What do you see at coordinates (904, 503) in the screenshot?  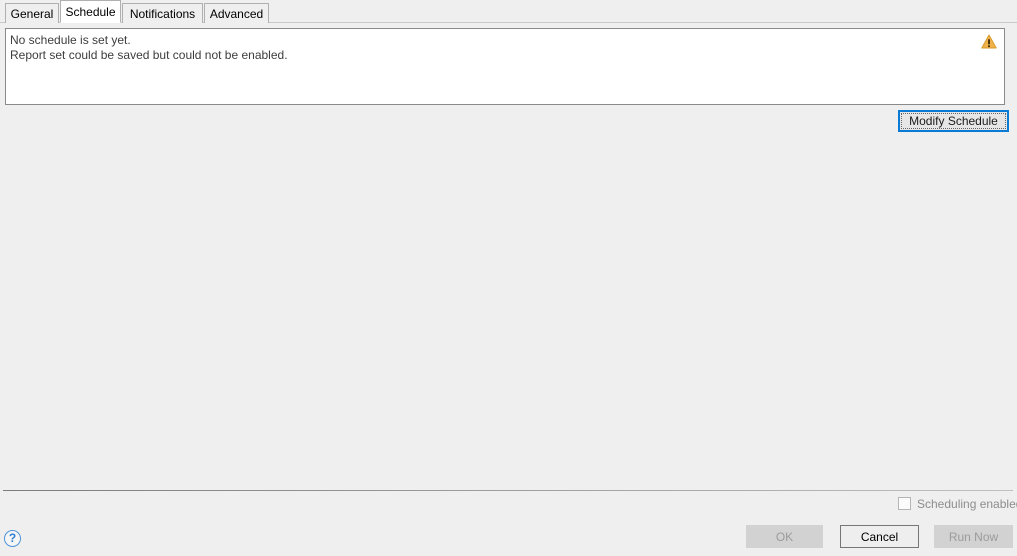 I see `scheduling-enabled-checkbox` at bounding box center [904, 503].